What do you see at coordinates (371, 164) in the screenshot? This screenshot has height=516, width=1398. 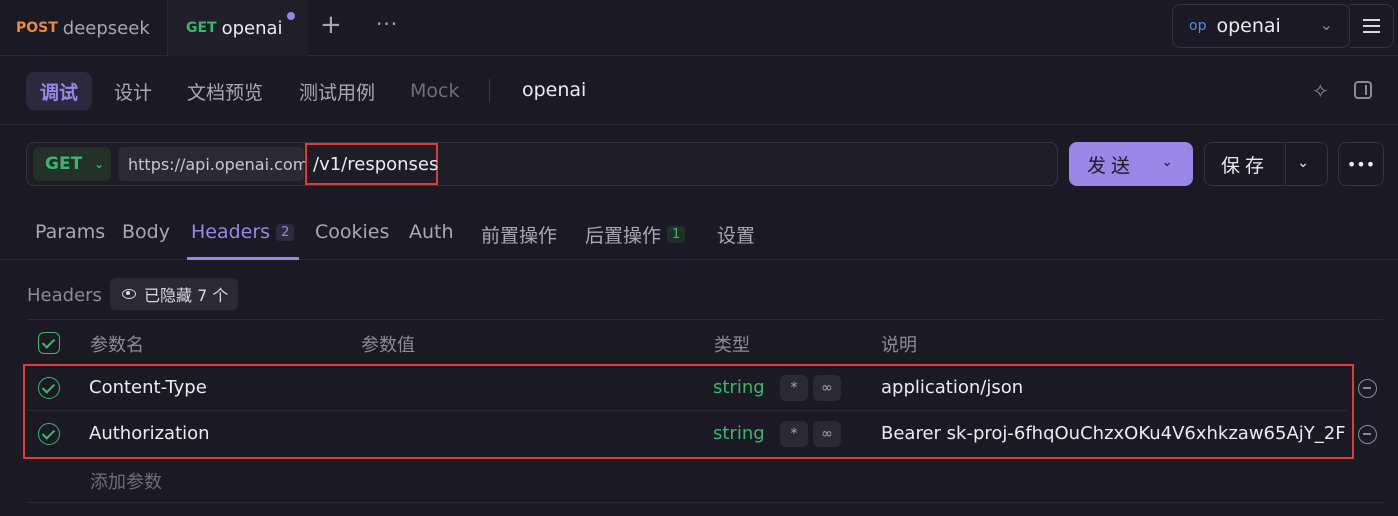 I see `path-input: /v1/responses` at bounding box center [371, 164].